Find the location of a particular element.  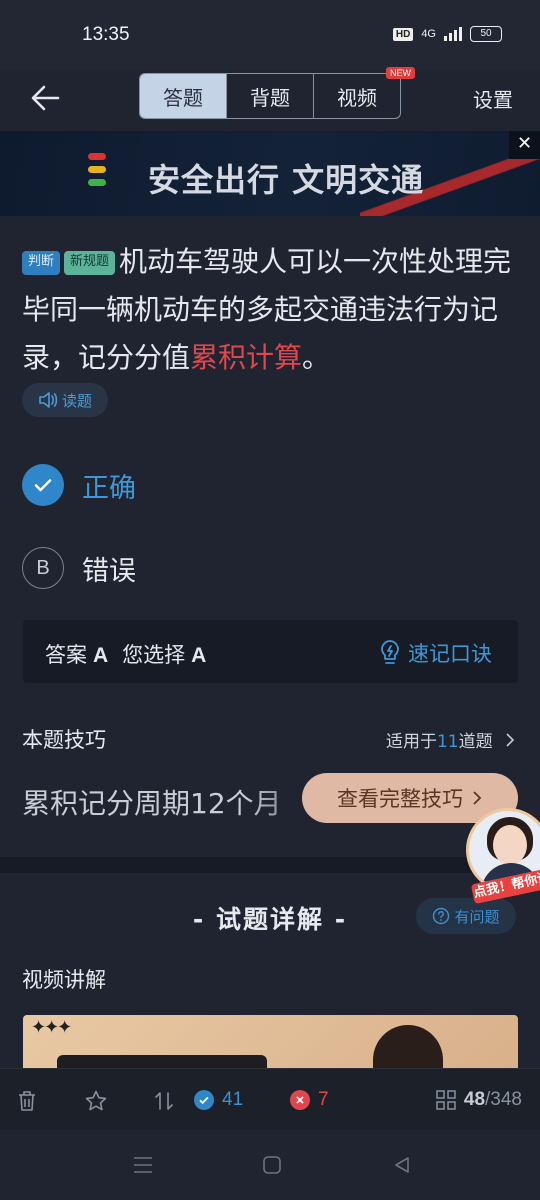

tab-answer: 答题 is located at coordinates (183, 96).